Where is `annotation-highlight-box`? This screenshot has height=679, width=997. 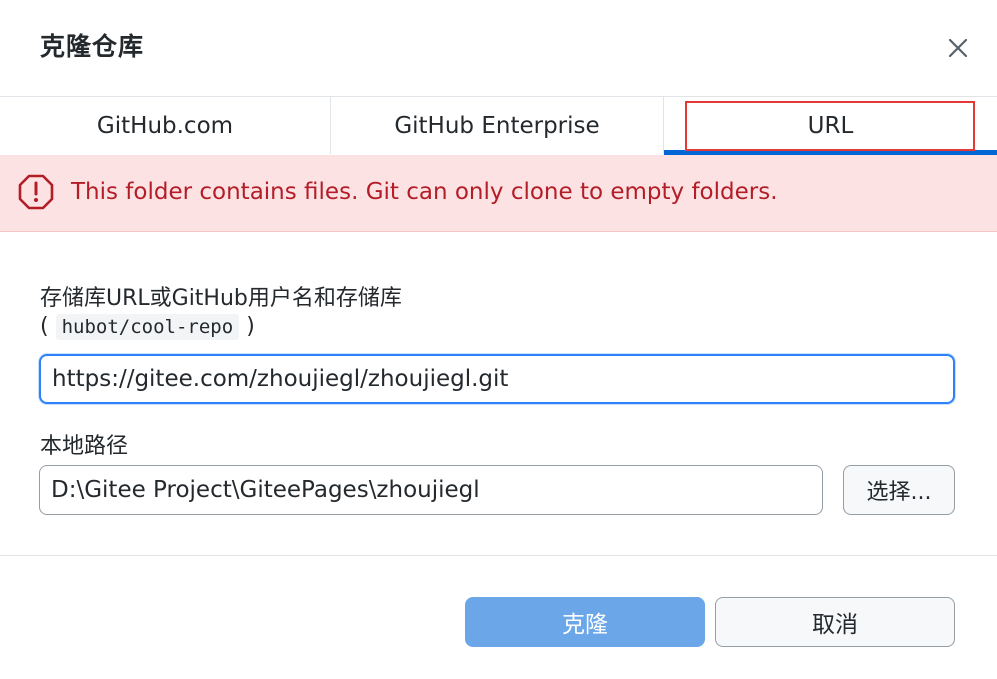
annotation-highlight-box is located at coordinates (830, 126).